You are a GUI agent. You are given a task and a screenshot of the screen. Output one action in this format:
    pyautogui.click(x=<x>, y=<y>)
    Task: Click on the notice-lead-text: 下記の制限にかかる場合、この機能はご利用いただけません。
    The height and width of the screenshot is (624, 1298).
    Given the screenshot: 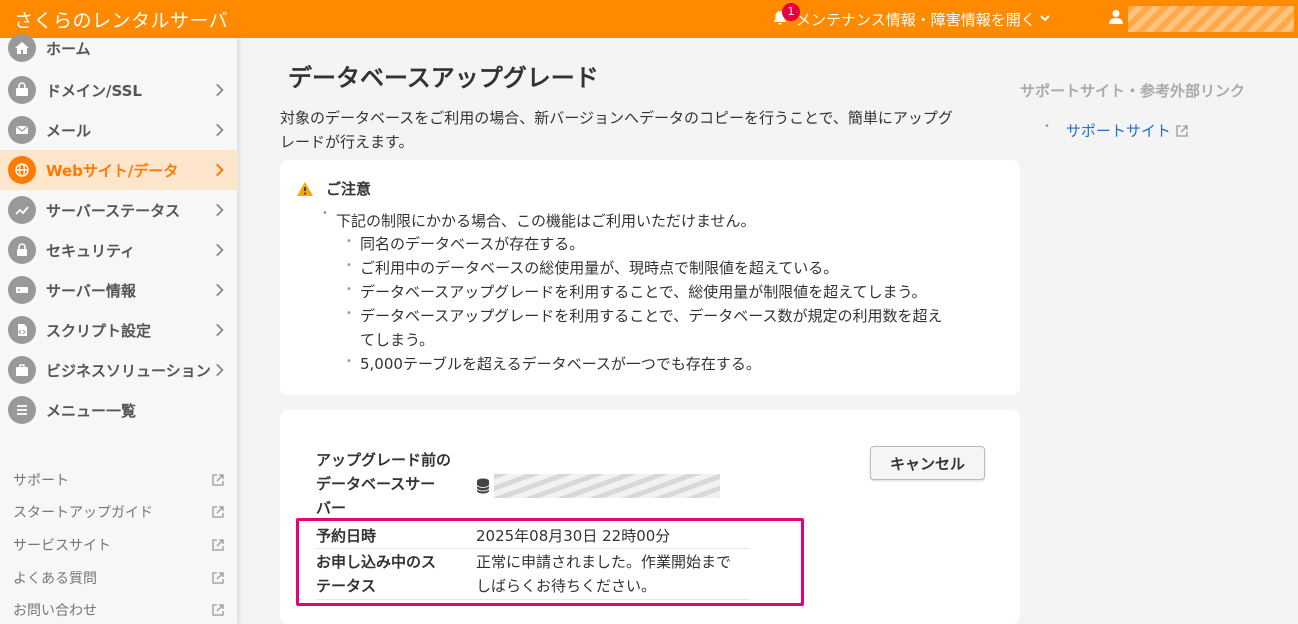 What is the action you would take?
    pyautogui.click(x=546, y=221)
    